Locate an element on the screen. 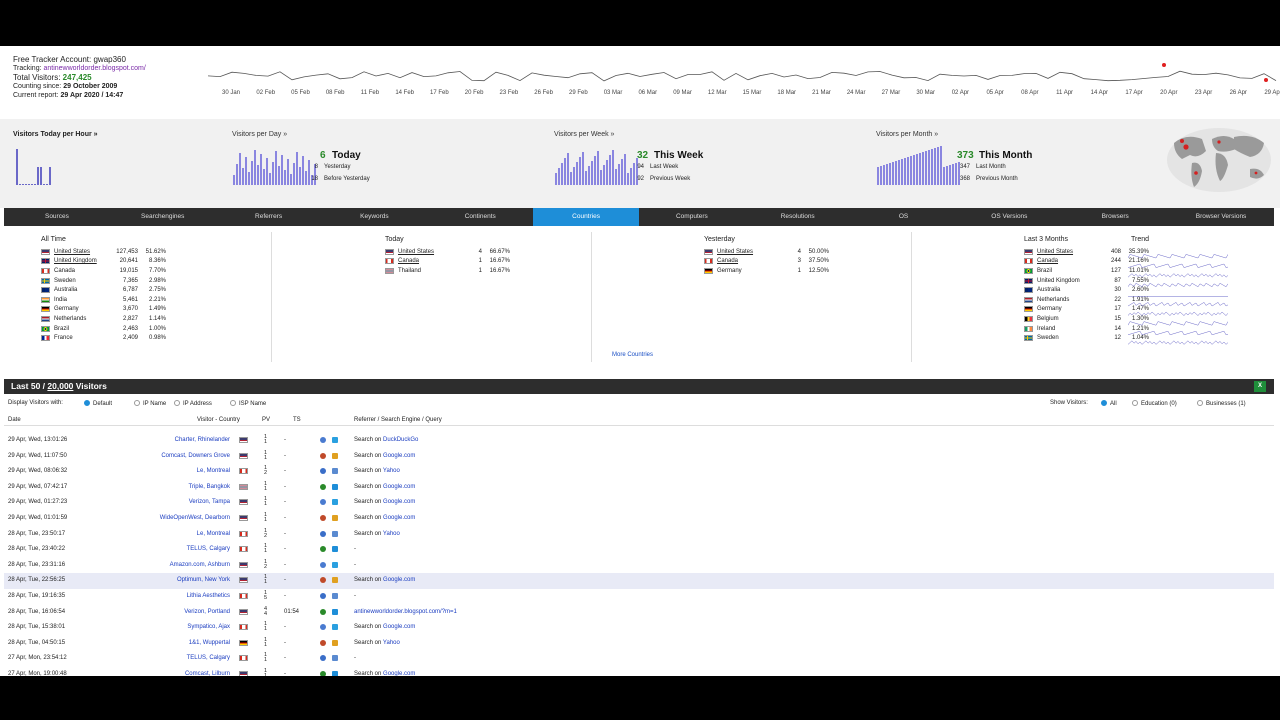  country-row: India 5,461 2.21% is located at coordinates (103, 300).